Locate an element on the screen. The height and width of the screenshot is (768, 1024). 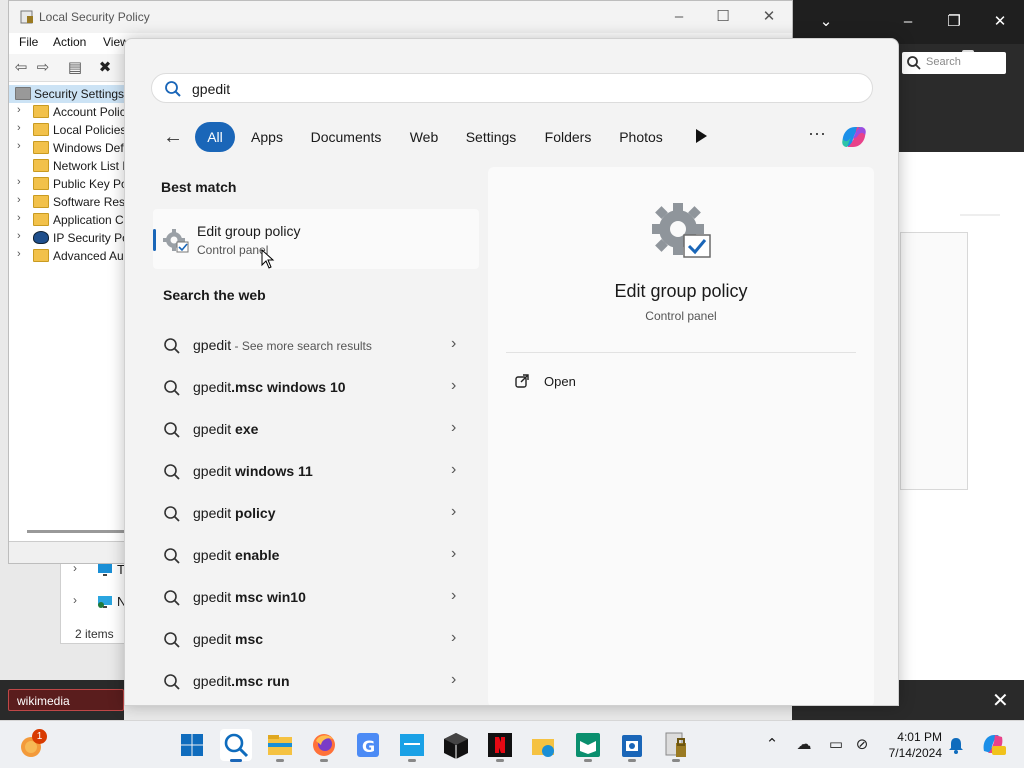
taskbar-box-app is located at coordinates (456, 745).